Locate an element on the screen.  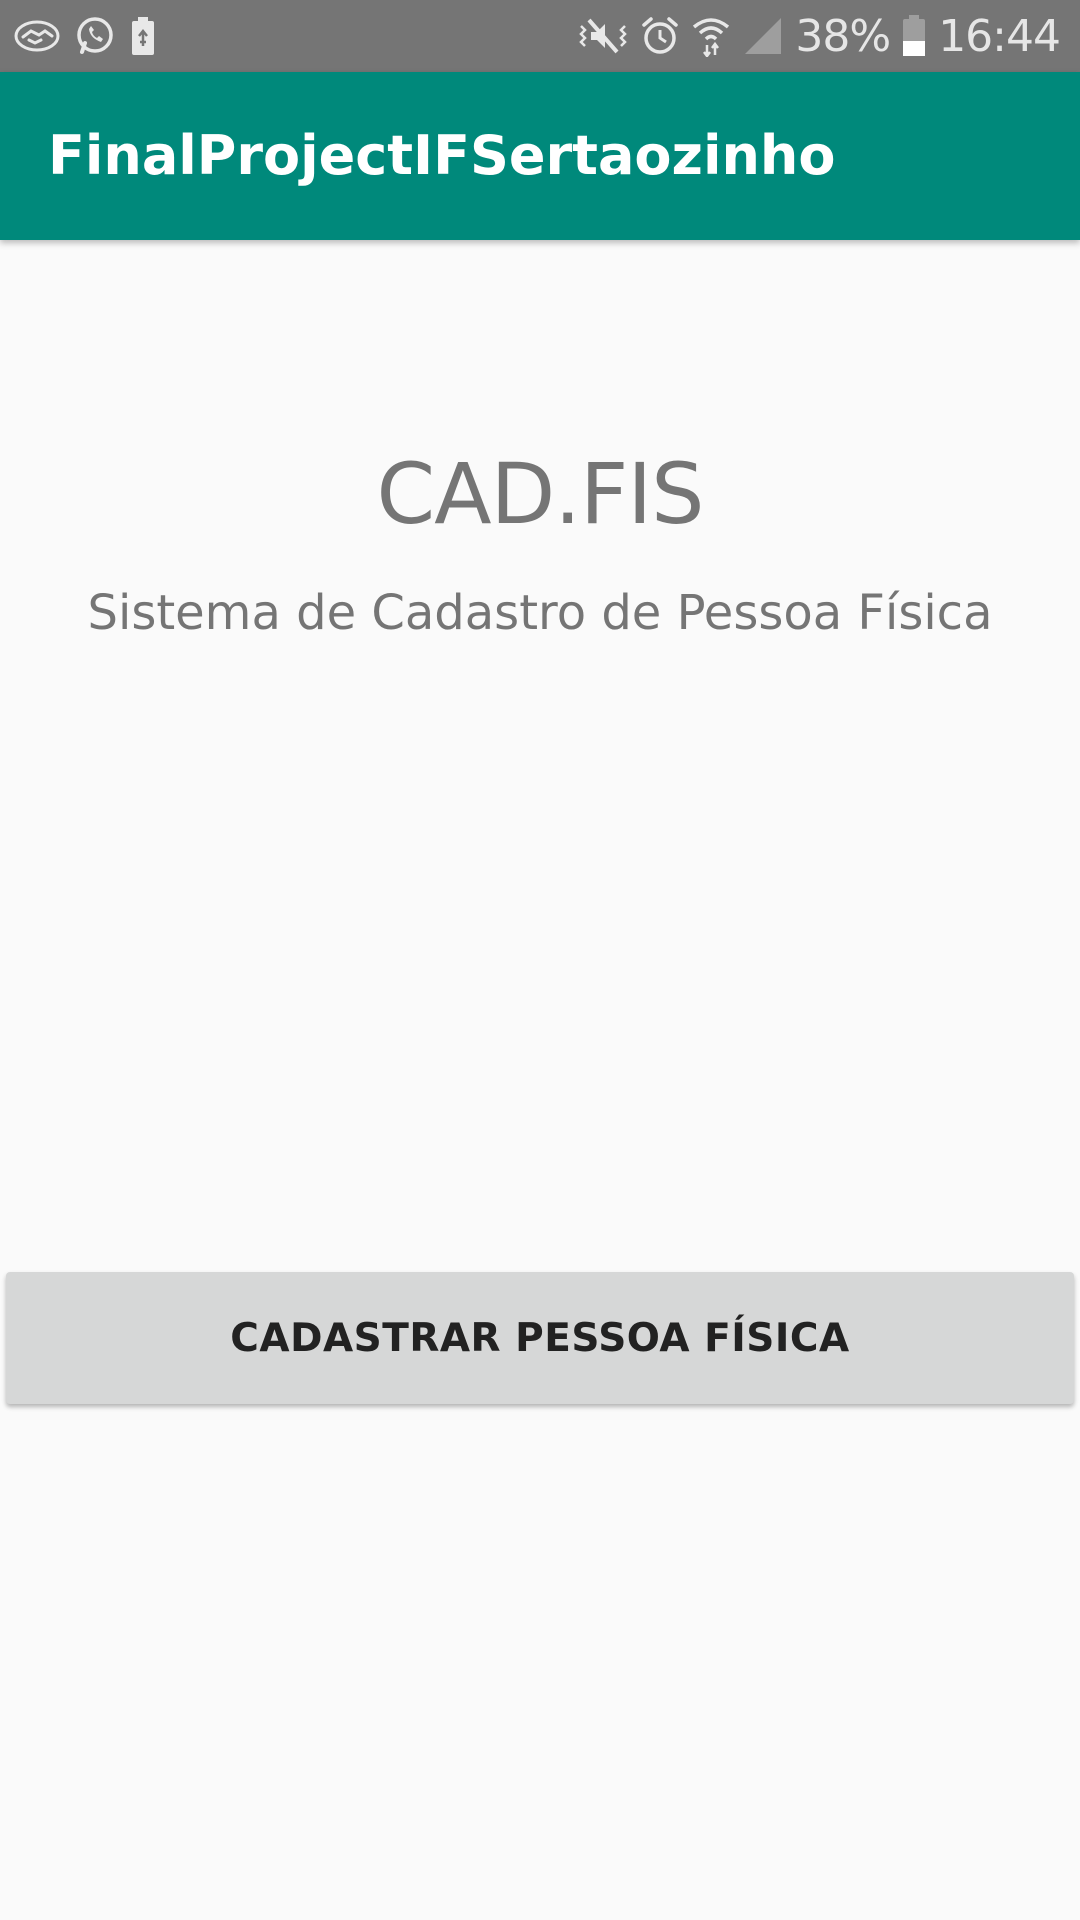
system-icons: 38% 16:44 is located at coordinates (819, 36).